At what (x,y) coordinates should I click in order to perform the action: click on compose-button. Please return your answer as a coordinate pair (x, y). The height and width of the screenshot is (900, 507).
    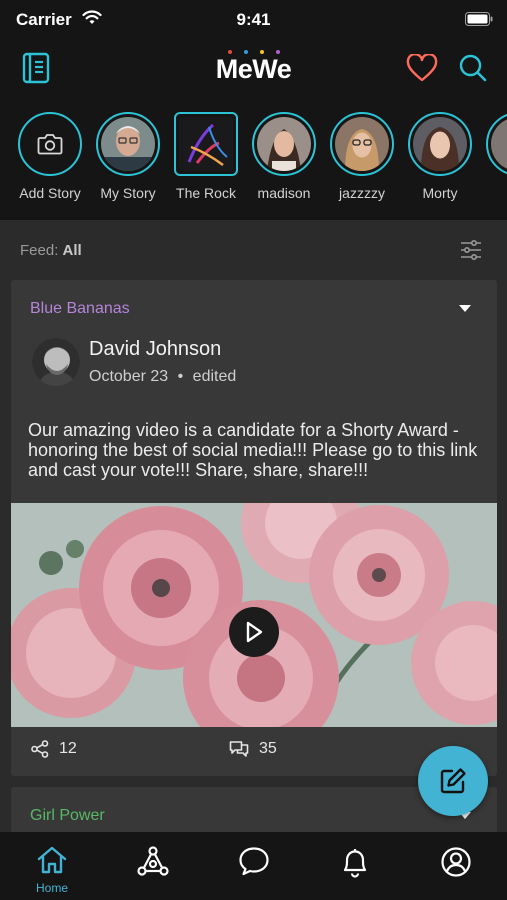
    Looking at the image, I should click on (453, 781).